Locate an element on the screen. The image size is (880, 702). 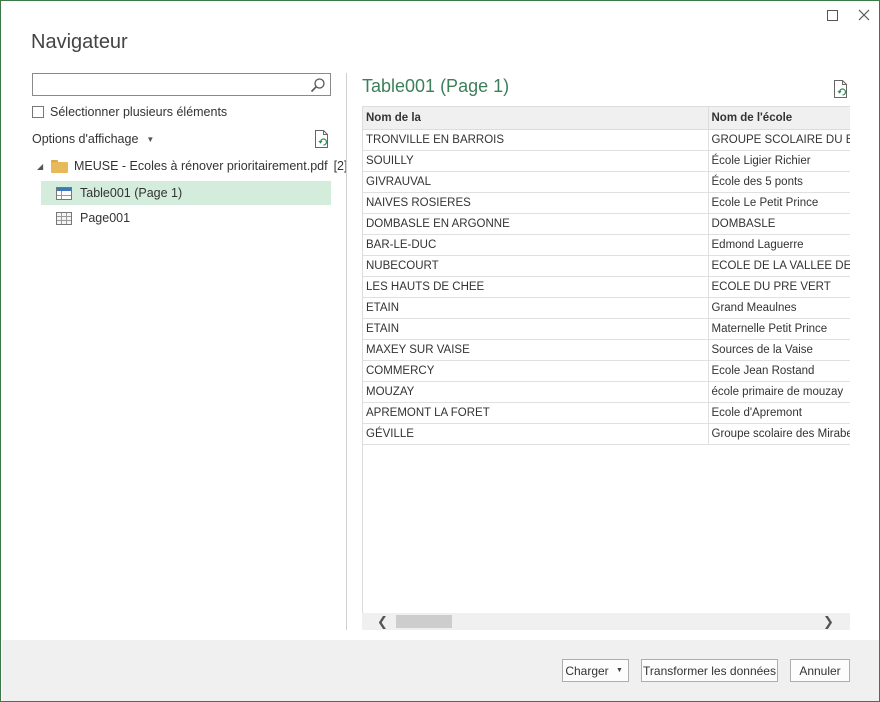
cell-school-name: Maternelle Petit Prince is located at coordinates (779, 329).